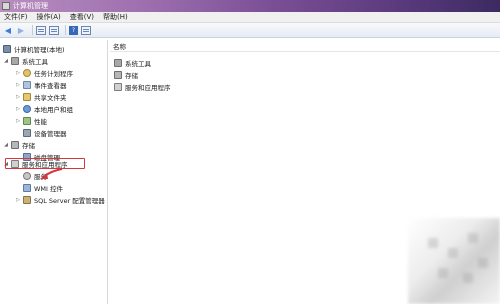 This screenshot has width=500, height=304. I want to click on tree-item-label: WMI 控件, so click(49, 189).